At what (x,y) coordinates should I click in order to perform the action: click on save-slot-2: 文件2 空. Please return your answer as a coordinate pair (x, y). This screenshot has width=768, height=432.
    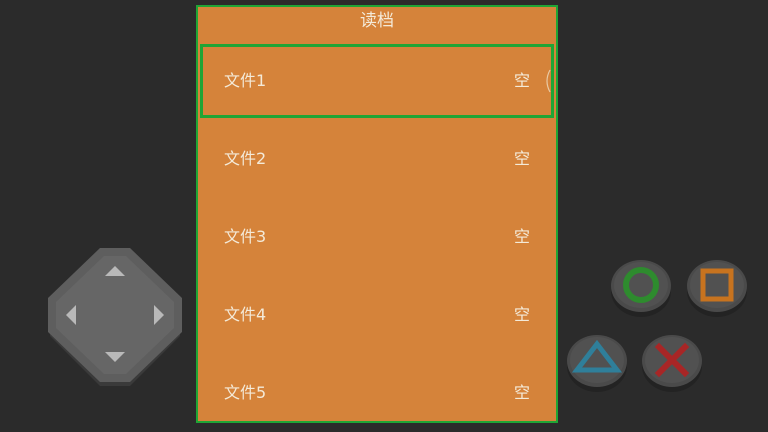
    Looking at the image, I should click on (377, 159).